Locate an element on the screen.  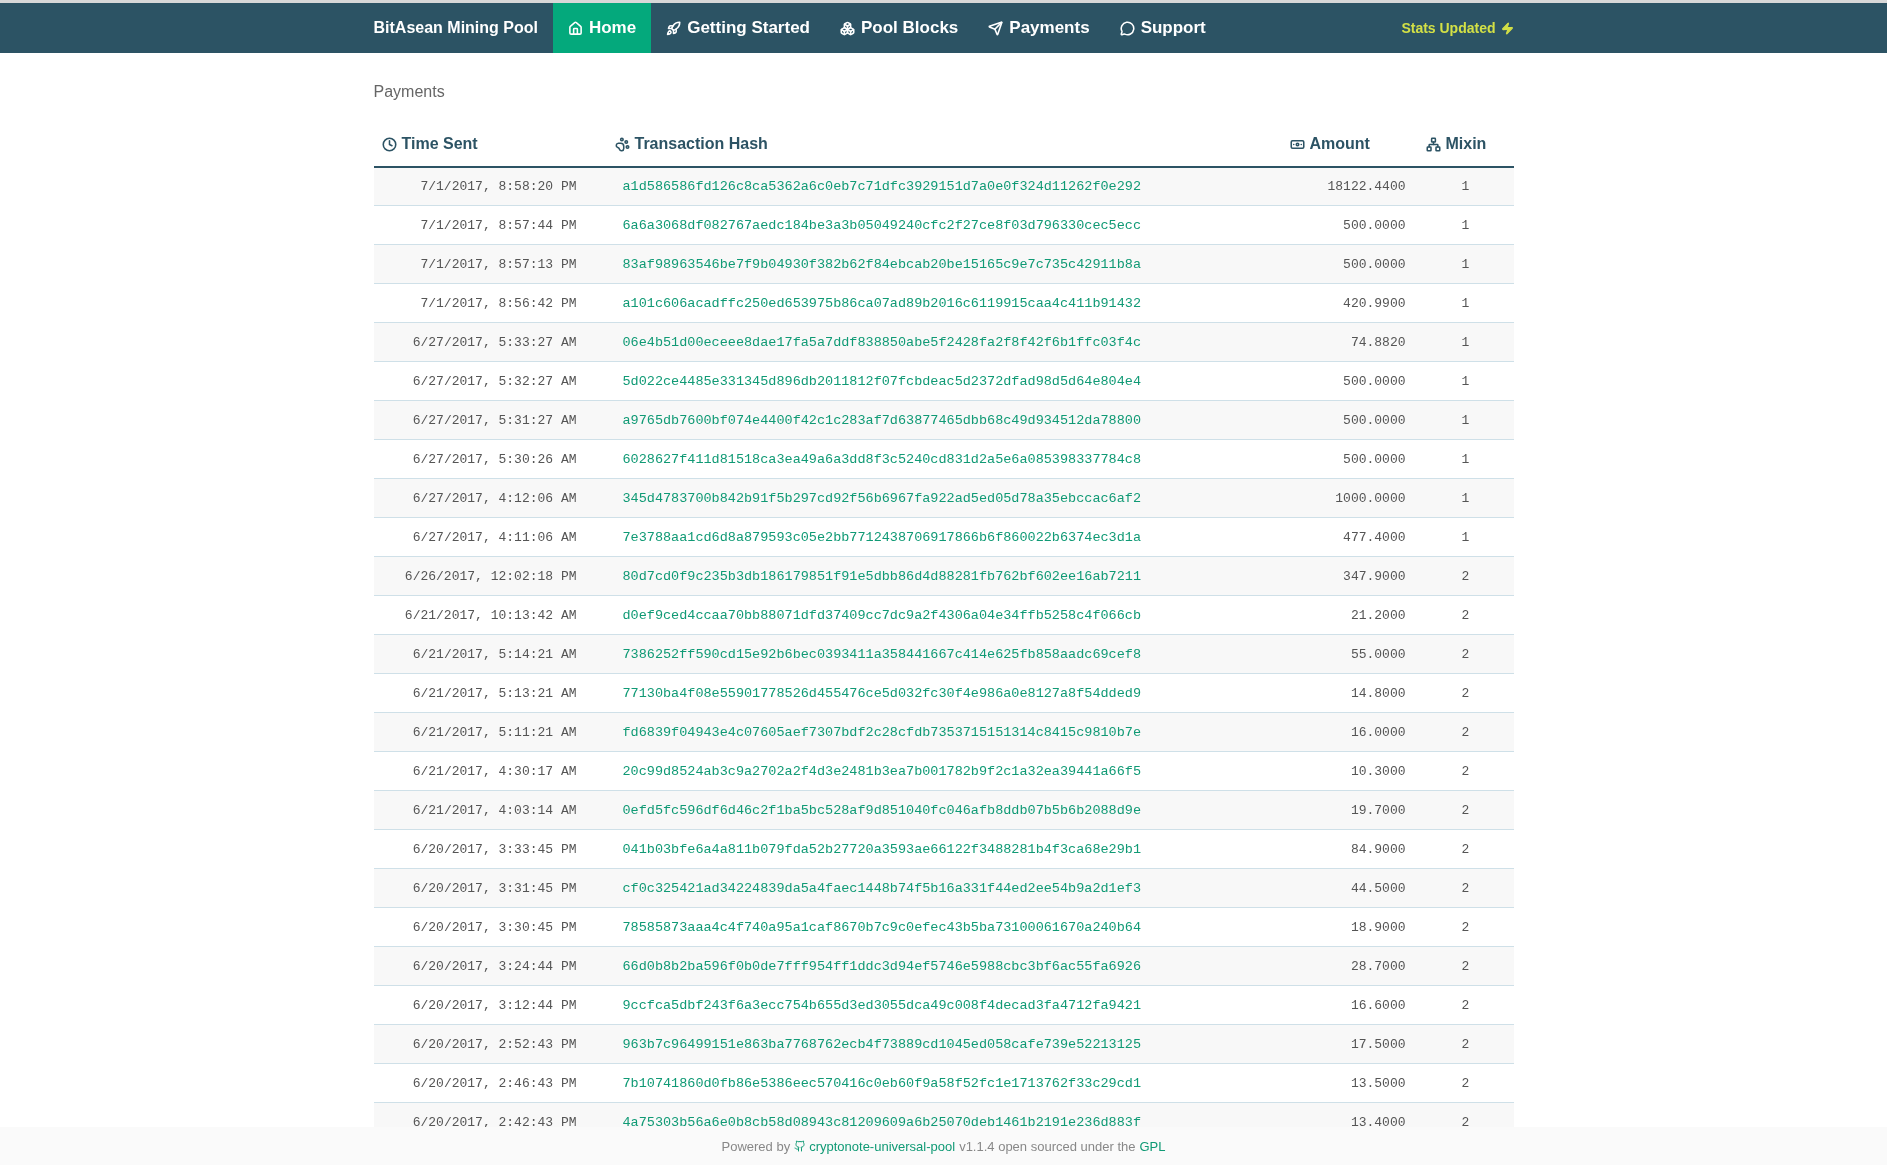
transaction-hash-link: 345d4783700b842b91f5b297cd92f56b6967fa922ad5ed05d78a35ebccac6af2 is located at coordinates (881, 498).